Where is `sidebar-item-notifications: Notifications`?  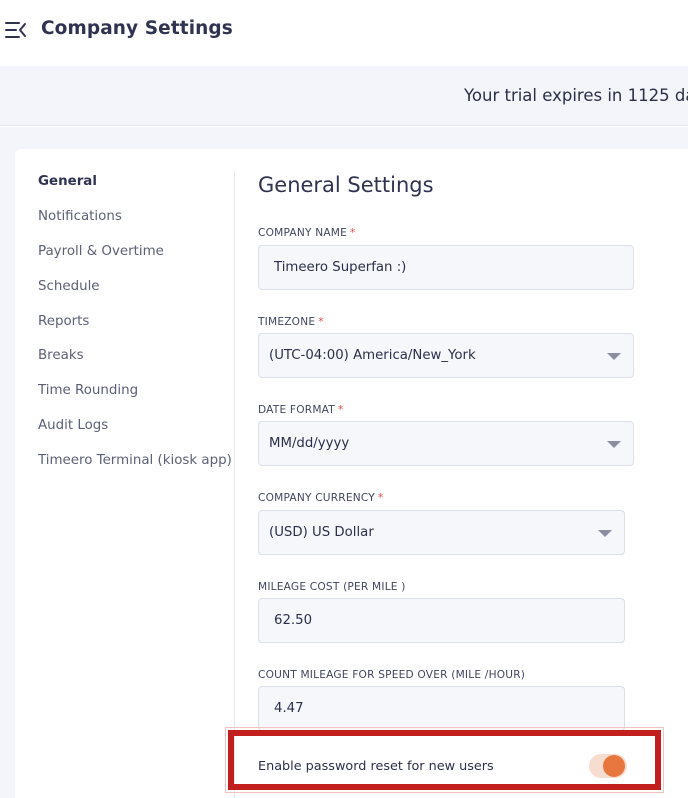
sidebar-item-notifications: Notifications is located at coordinates (80, 216).